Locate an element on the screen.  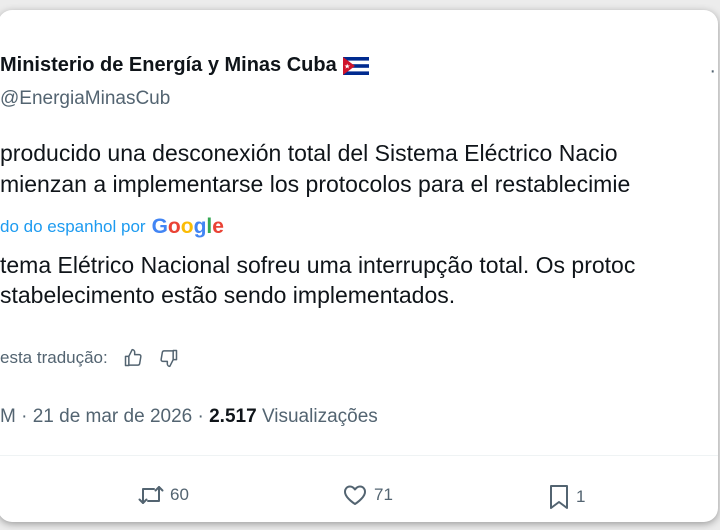
translated-by-label: do do espanhol por is located at coordinates (73, 226).